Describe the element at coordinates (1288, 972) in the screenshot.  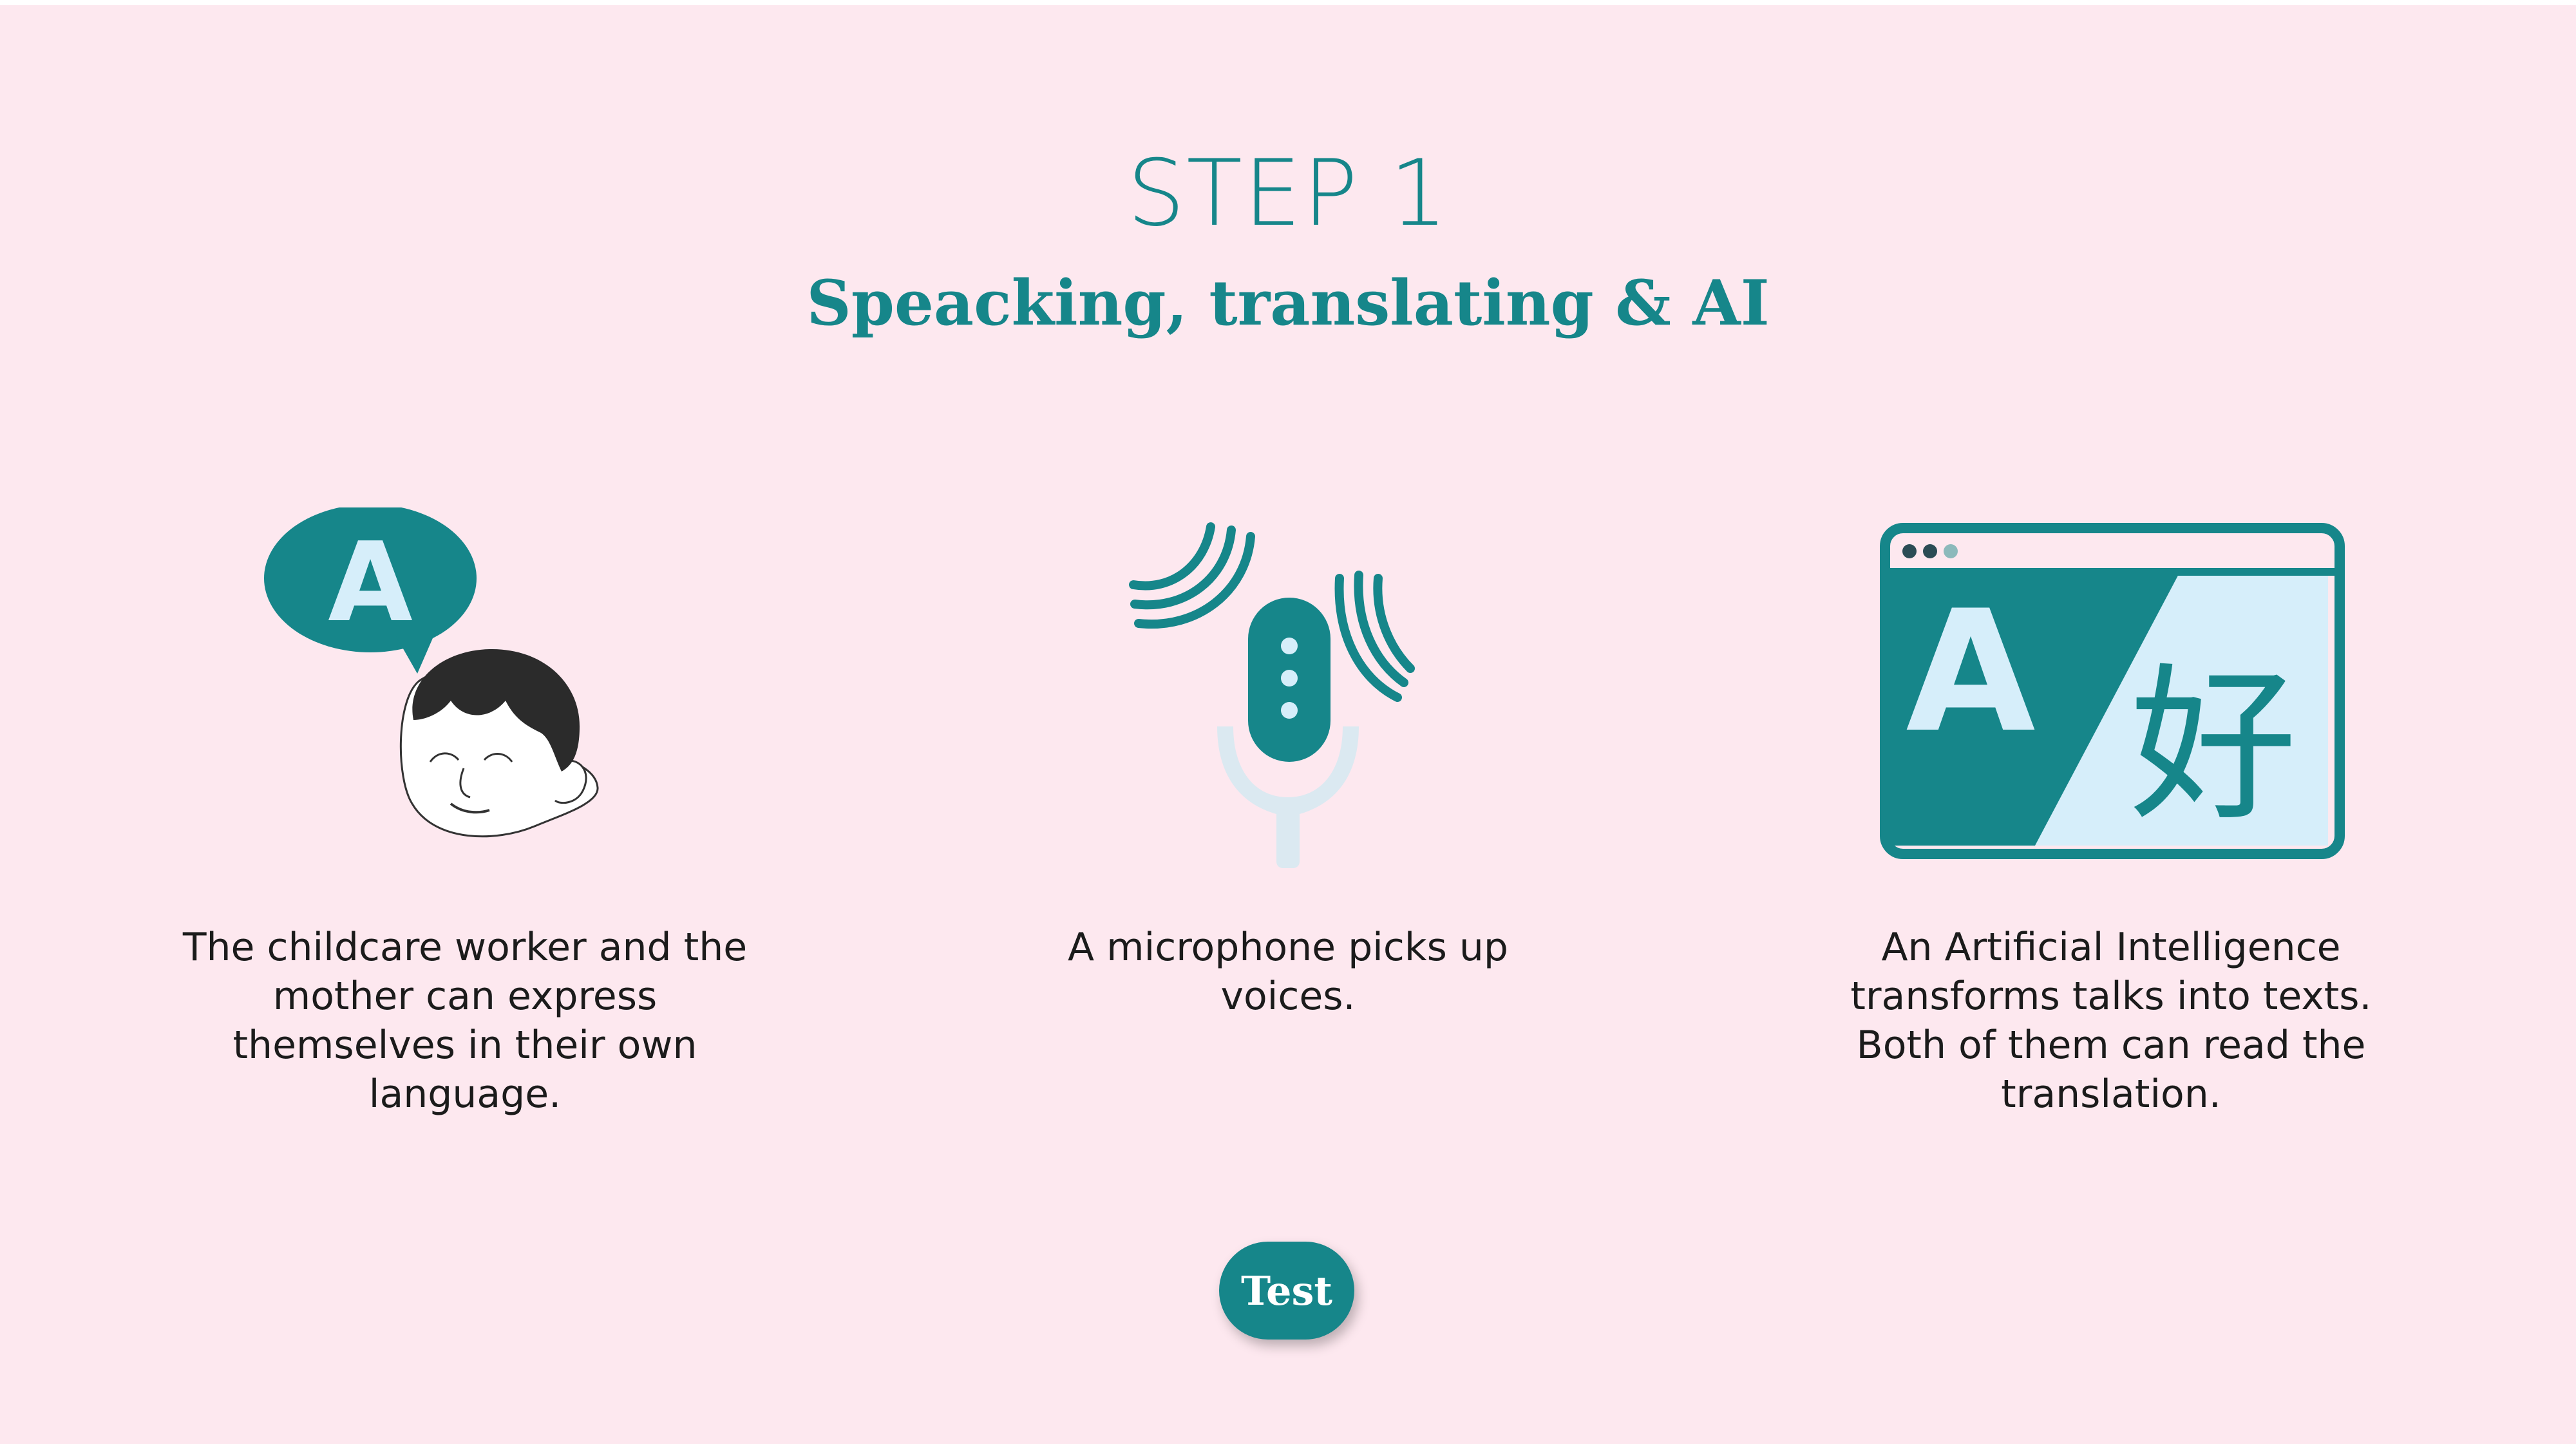
I see `description-microphone: A microphone picks up voices.` at that location.